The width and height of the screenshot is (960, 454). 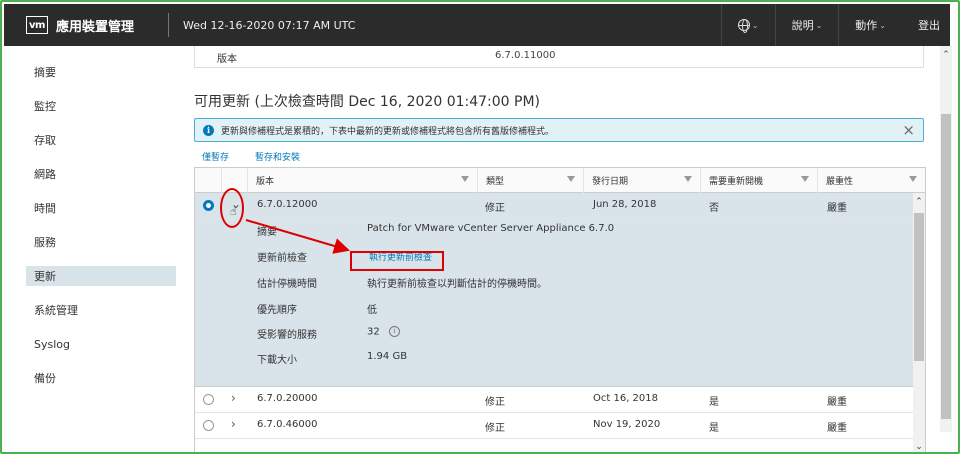 I want to click on grid-header-select, so click(x=208, y=180).